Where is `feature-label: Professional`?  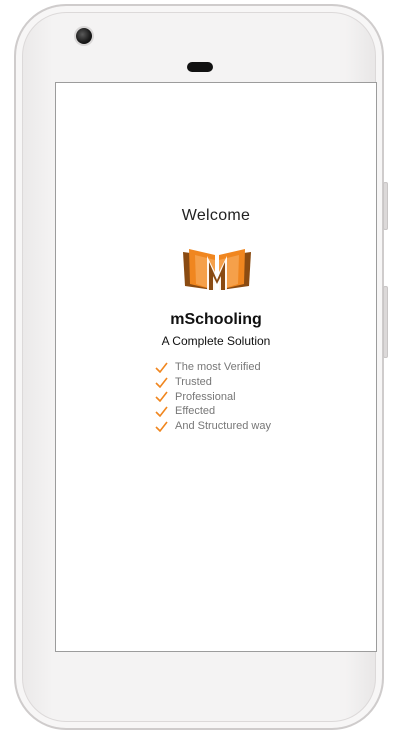
feature-label: Professional is located at coordinates (205, 396).